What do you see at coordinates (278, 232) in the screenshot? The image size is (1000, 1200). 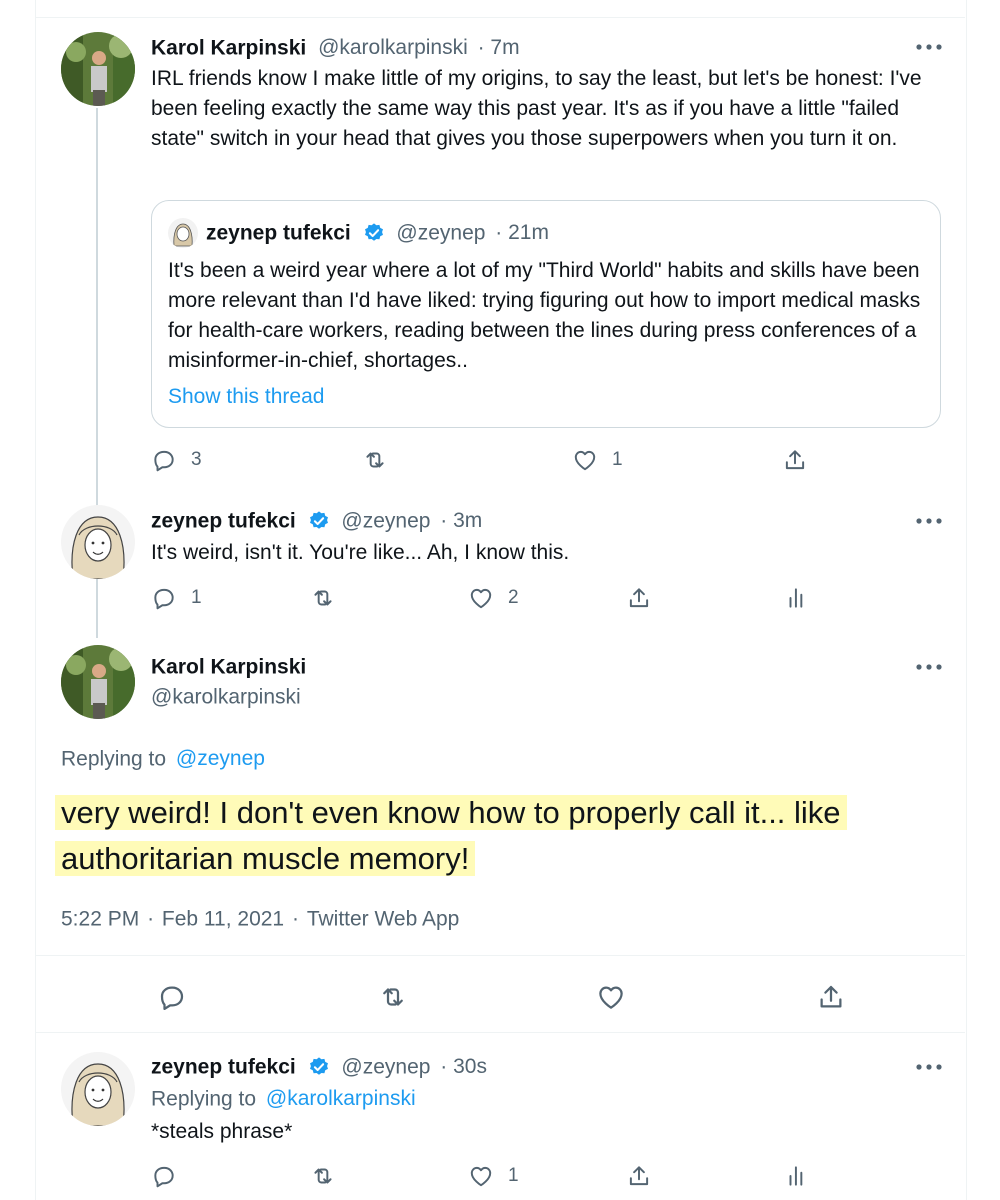 I see `quote-author-name: zeynep tufekci` at bounding box center [278, 232].